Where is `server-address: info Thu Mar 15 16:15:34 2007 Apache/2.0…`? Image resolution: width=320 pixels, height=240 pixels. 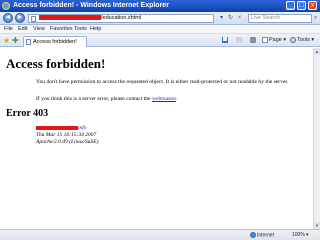 server-address: info Thu Mar 15 16:15:34 2007 Apache/2.0… is located at coordinates (67, 135).